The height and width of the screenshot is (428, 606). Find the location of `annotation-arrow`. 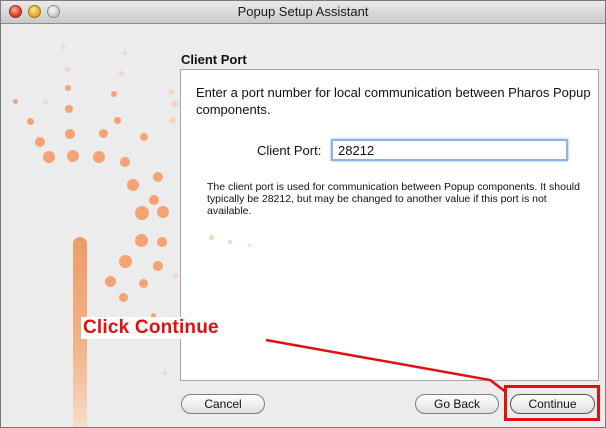

annotation-arrow is located at coordinates (386, 365).